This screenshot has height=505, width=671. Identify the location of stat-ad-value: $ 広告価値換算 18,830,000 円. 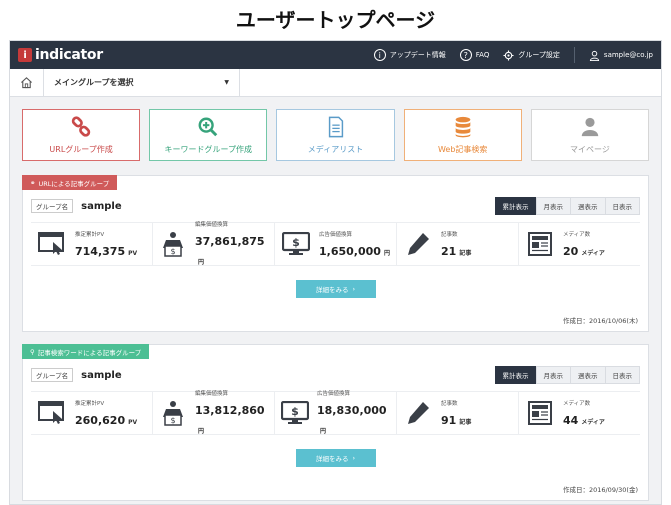
(336, 413).